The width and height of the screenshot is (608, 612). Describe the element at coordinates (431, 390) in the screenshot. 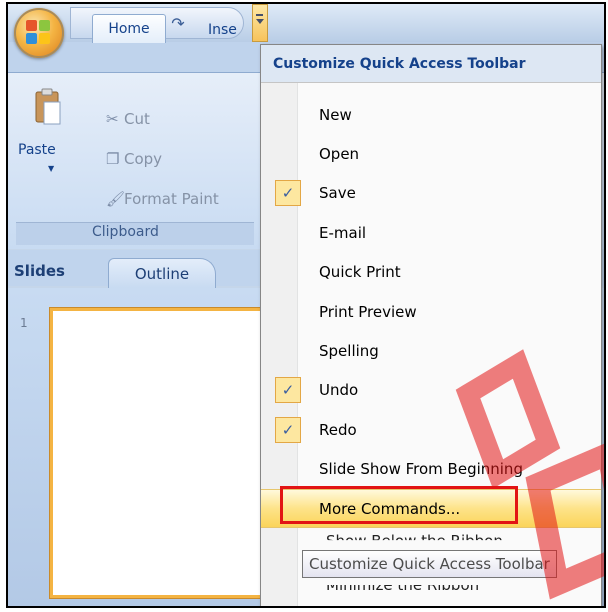

I see `menu-item-undo: ✓ Undo` at that location.